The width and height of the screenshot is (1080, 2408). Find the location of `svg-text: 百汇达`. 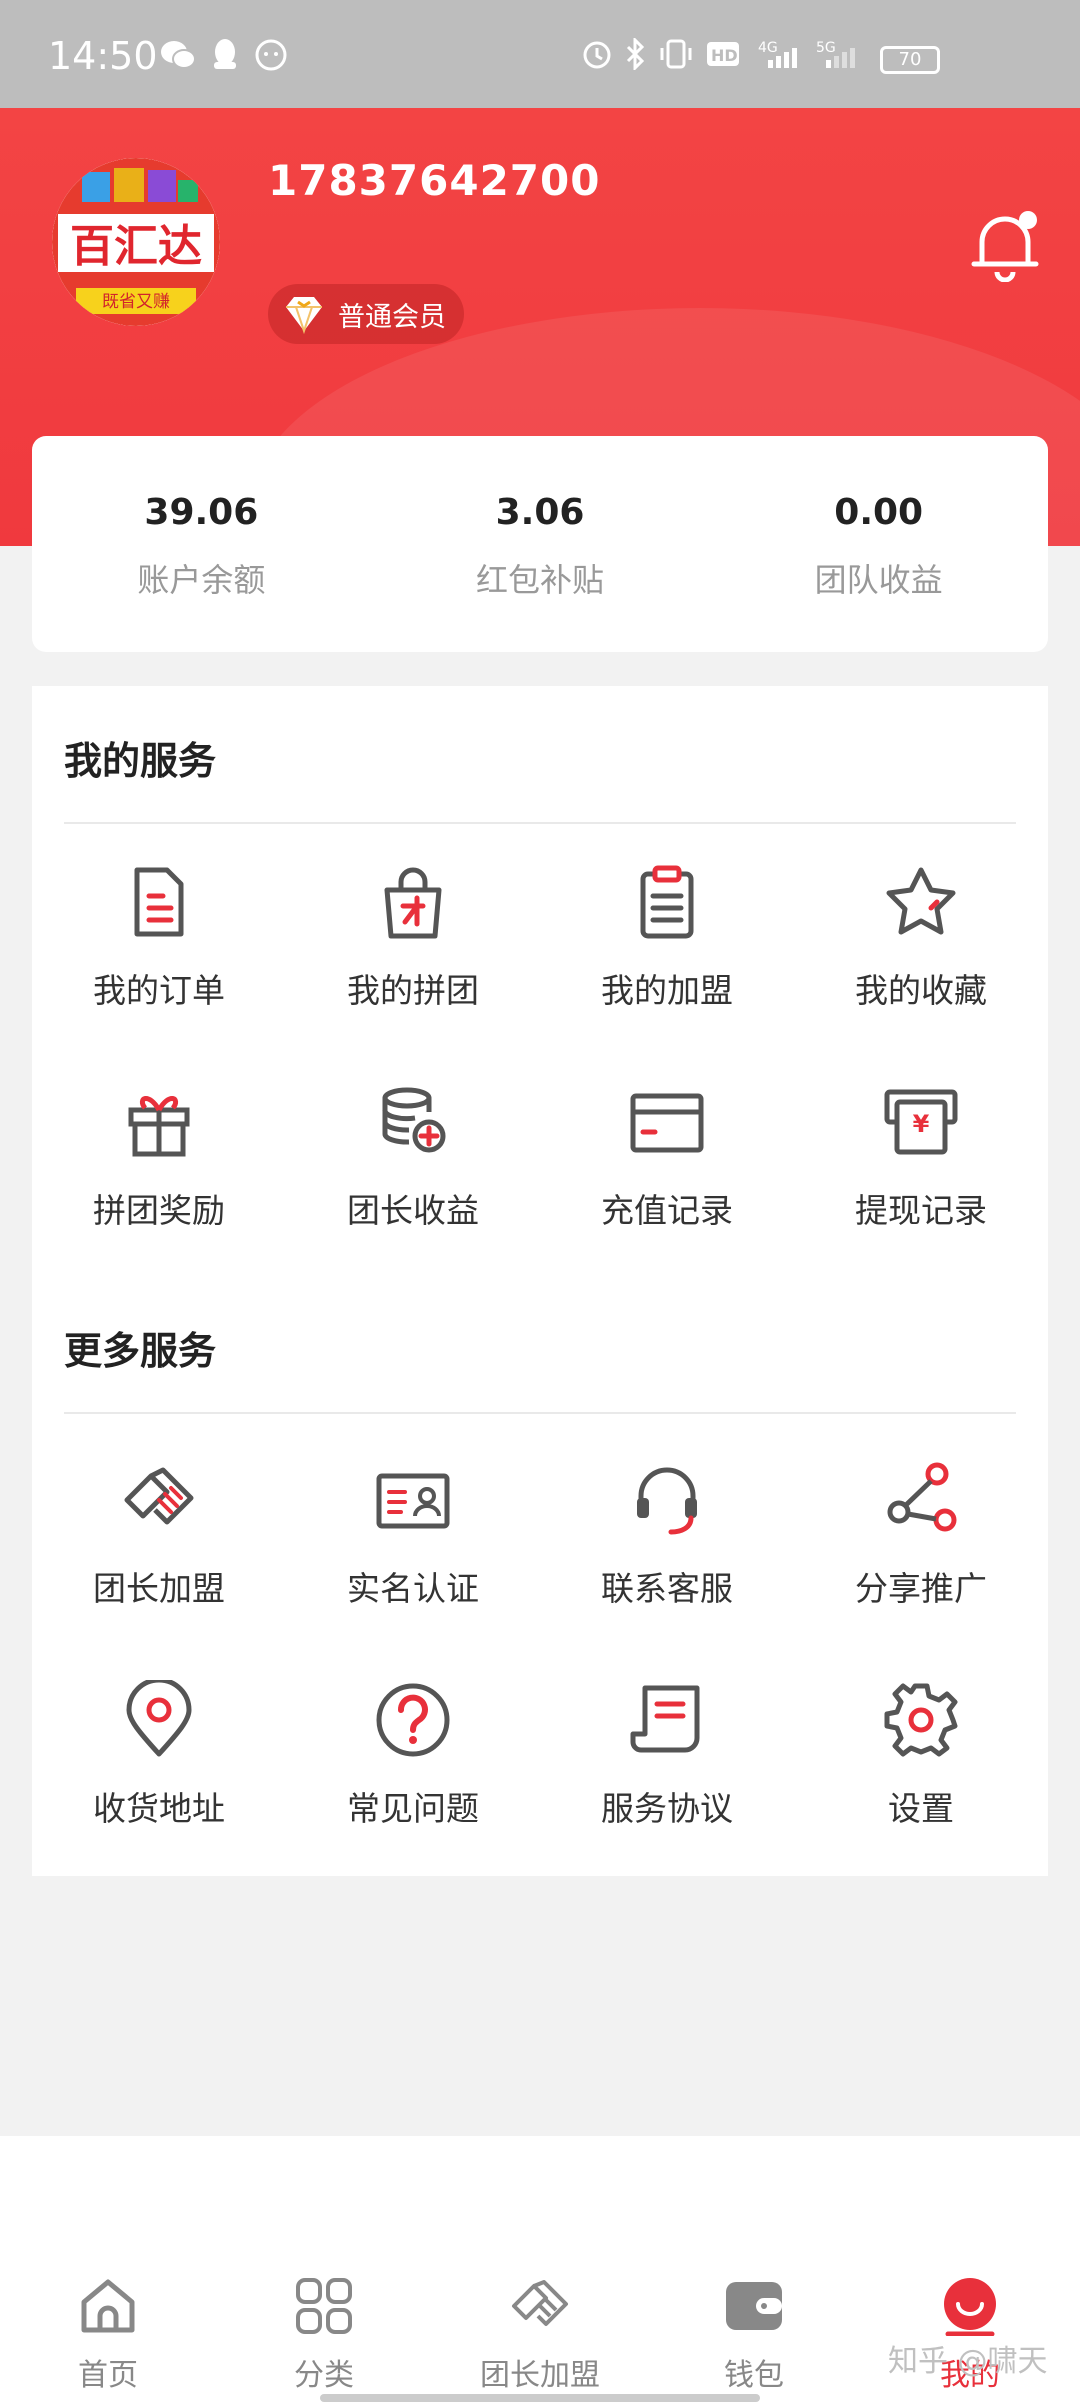

svg-text: 百汇达 is located at coordinates (136, 246).